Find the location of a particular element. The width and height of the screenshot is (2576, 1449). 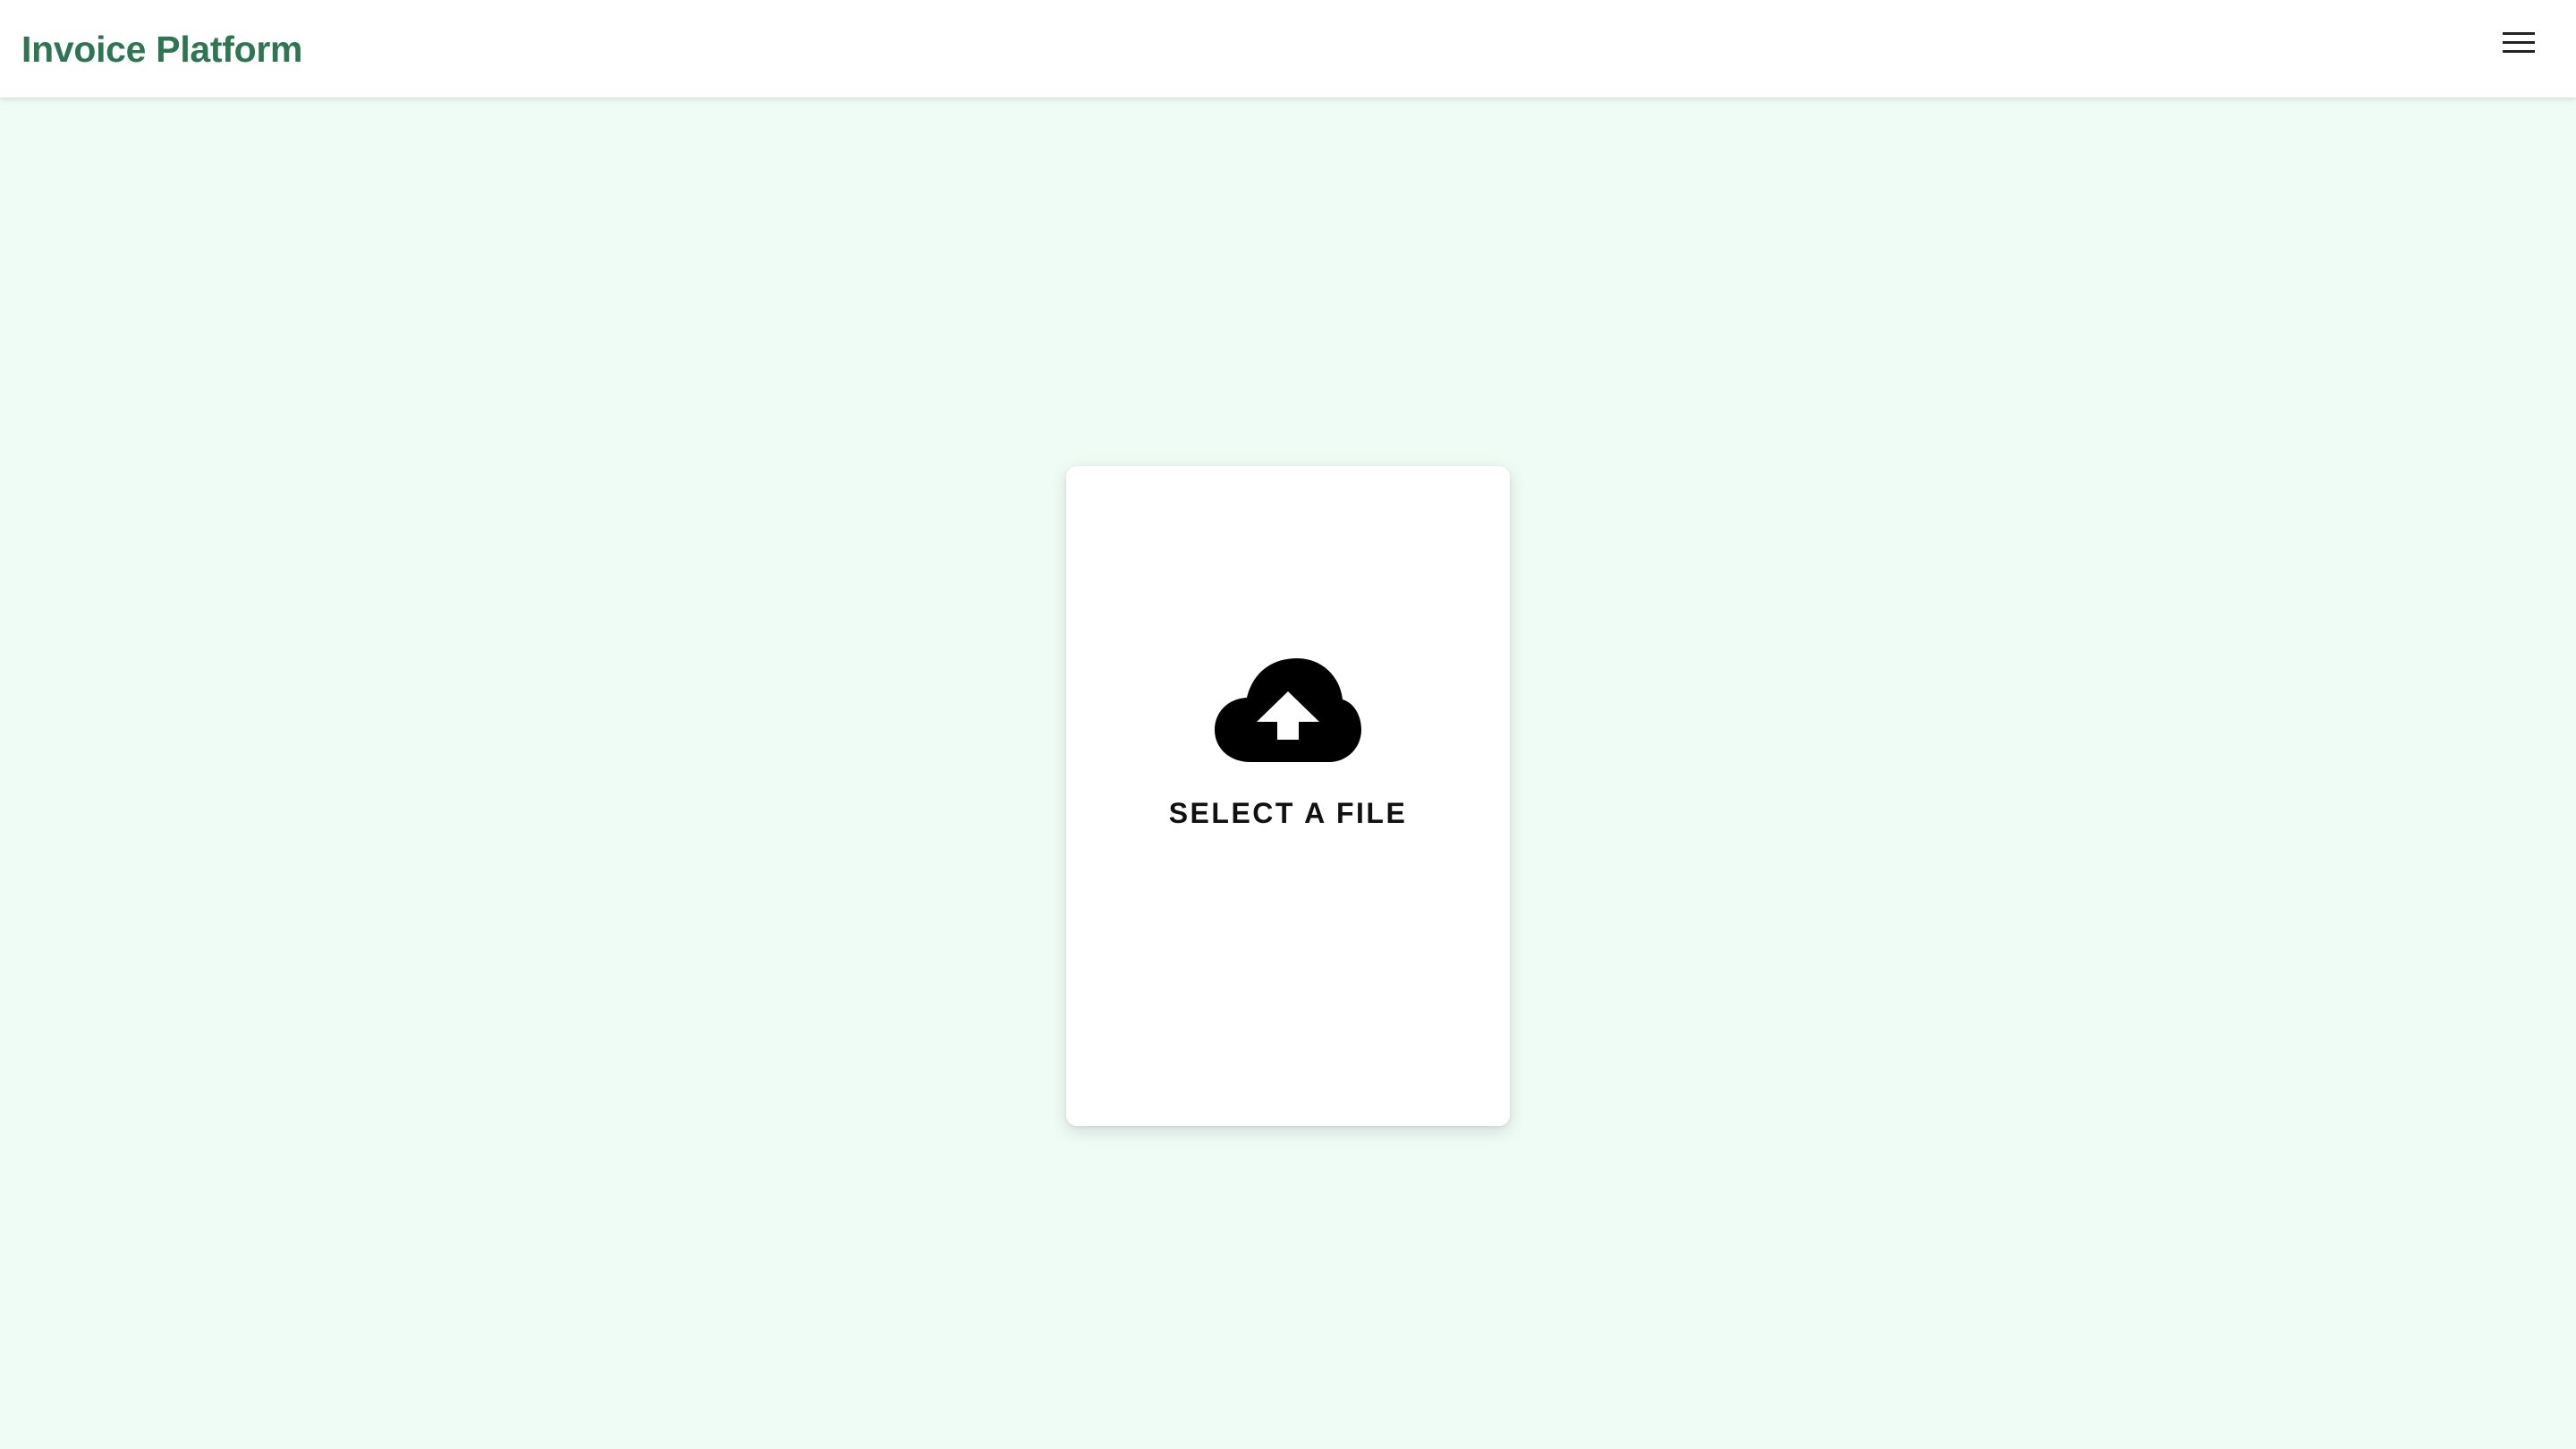

top-app-bar: Invoice Platform is located at coordinates (1288, 48).